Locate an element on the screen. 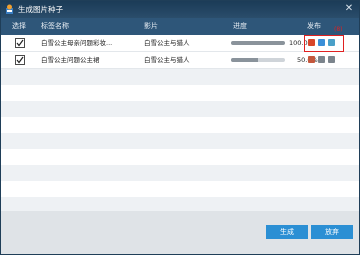 The height and width of the screenshot is (255, 360). annotation-highlight-box is located at coordinates (324, 43).